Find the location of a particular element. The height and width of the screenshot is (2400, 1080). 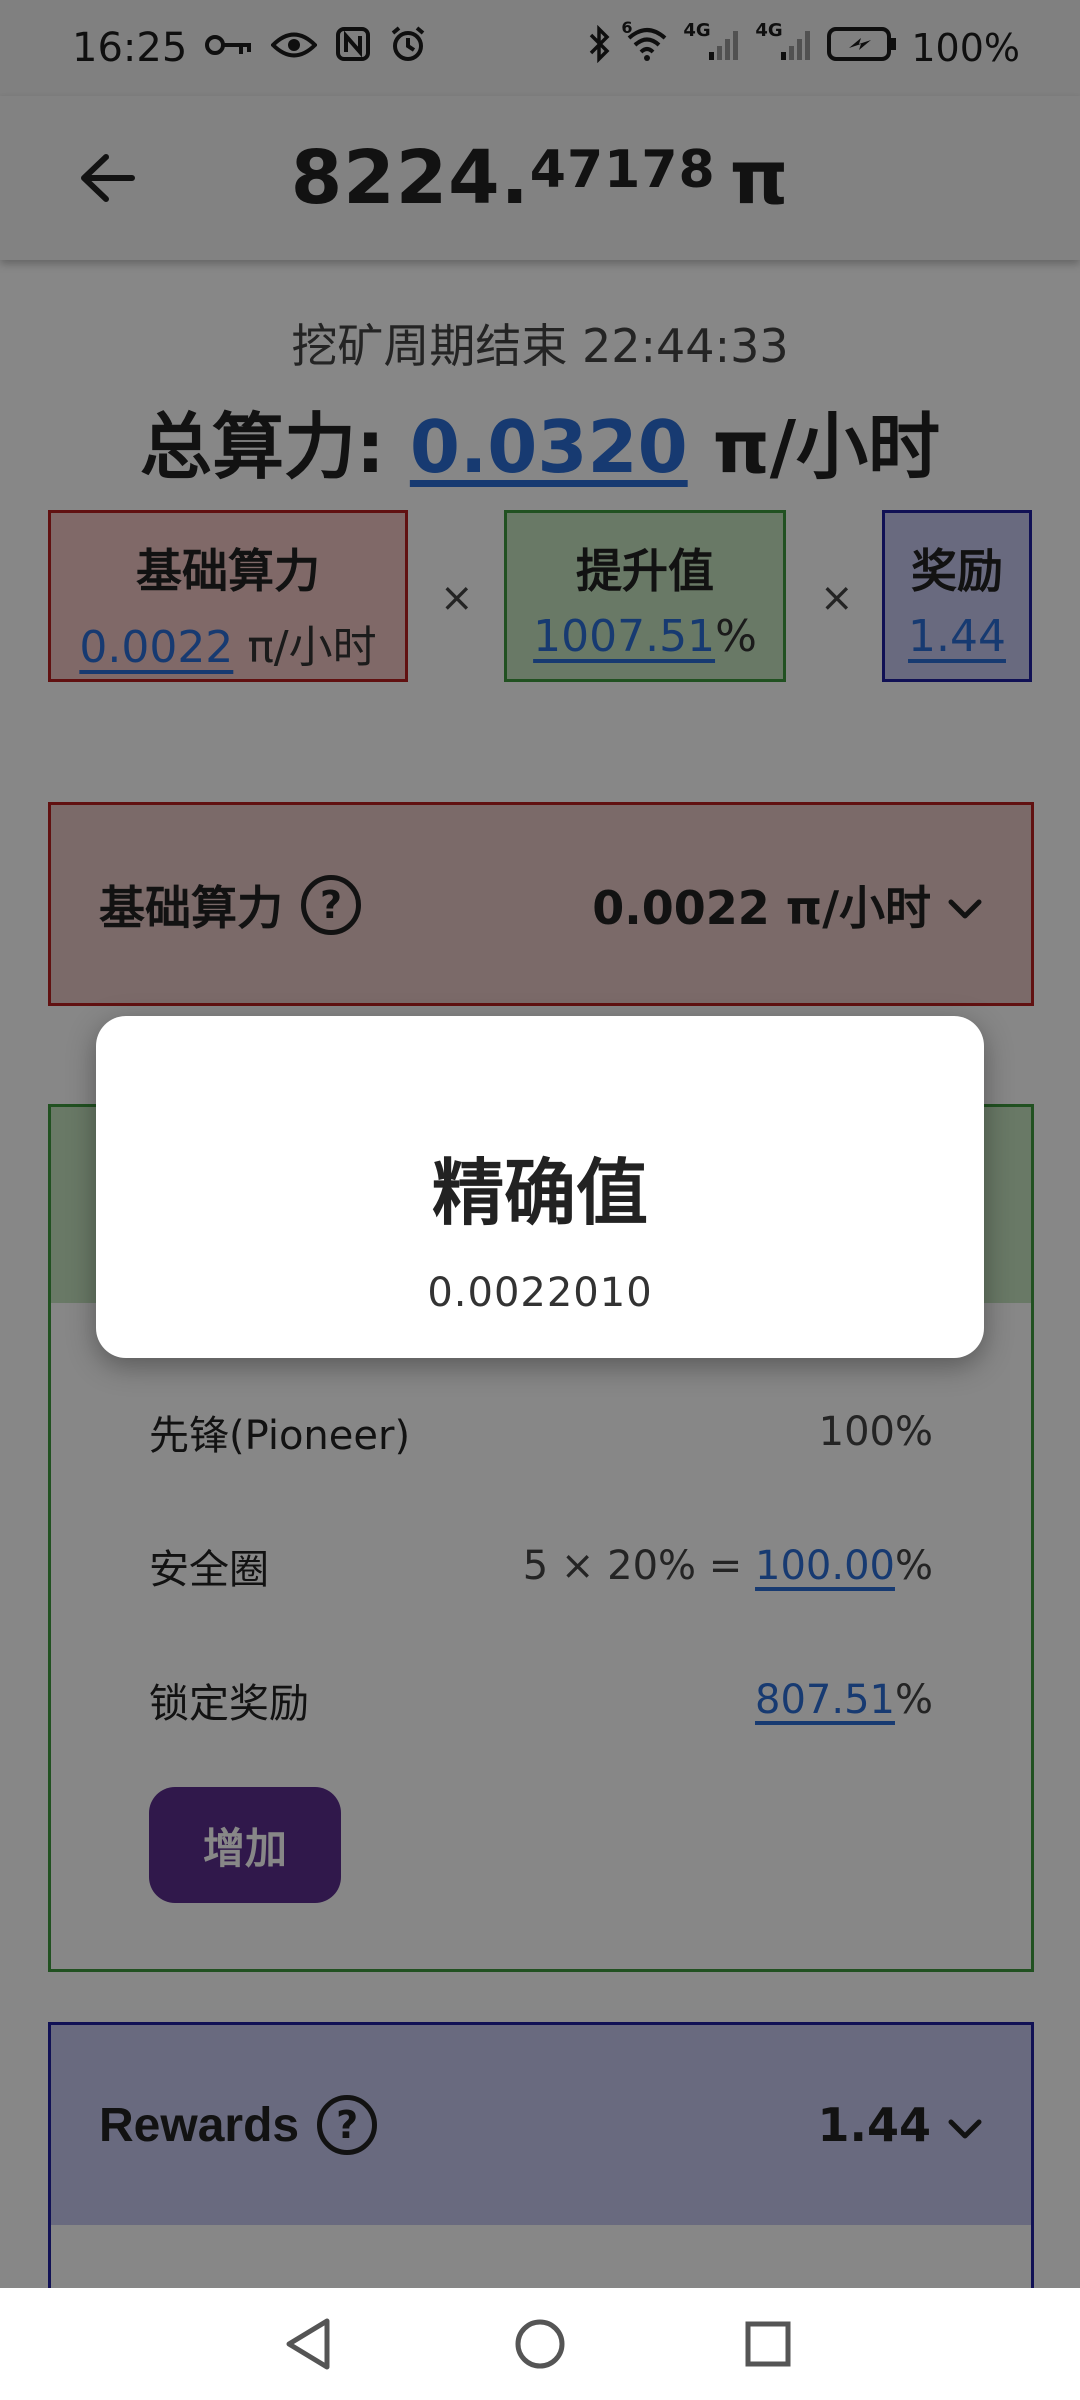

exact-value-dialog: 精确值 0.0022010 is located at coordinates (540, 1187).